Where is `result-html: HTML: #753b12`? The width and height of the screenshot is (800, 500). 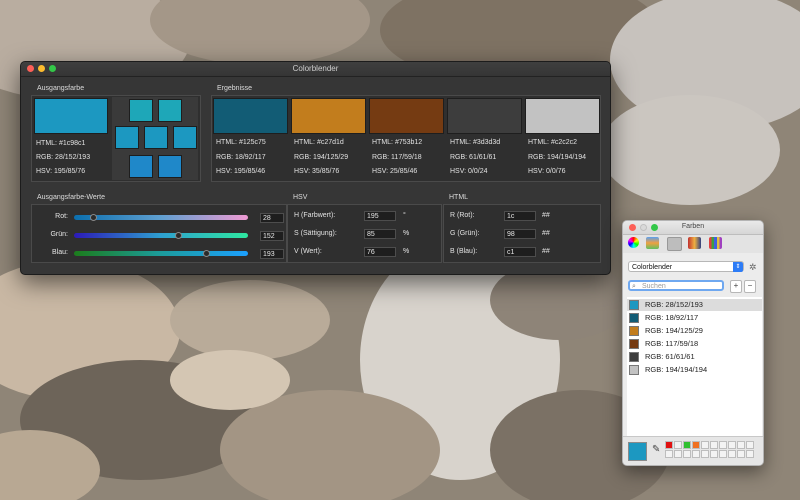 result-html: HTML: #753b12 is located at coordinates (397, 142).